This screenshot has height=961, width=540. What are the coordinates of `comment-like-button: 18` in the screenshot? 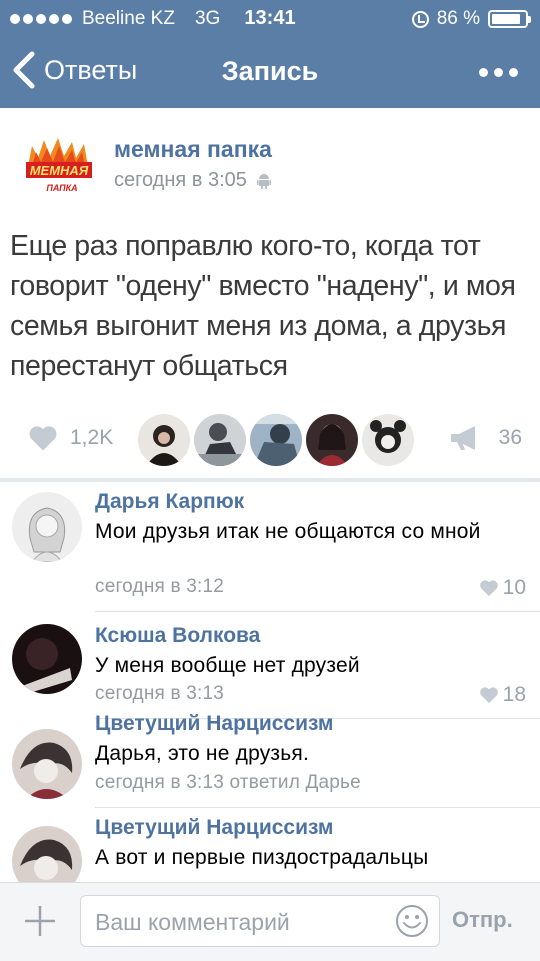 It's located at (502, 695).